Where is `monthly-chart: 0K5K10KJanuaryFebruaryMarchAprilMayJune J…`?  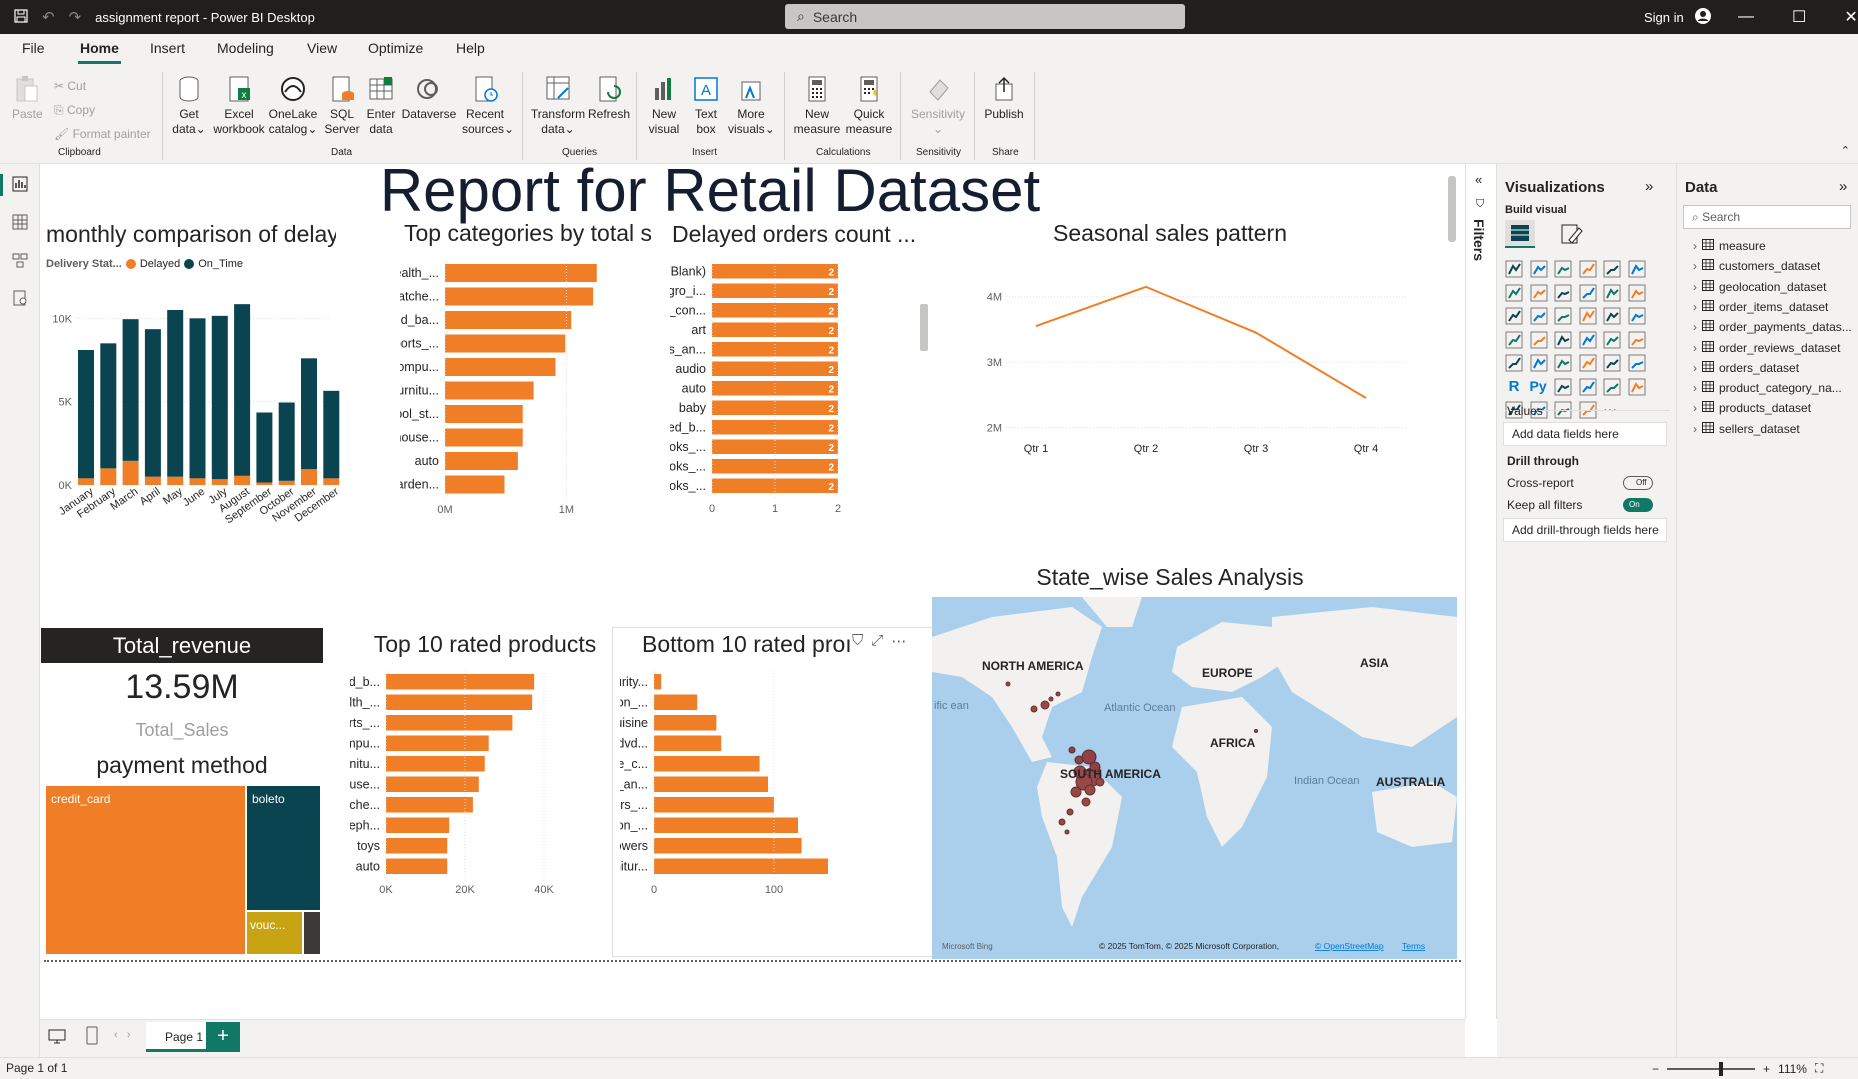 monthly-chart: 0K5K10KJanuaryFebruaryMarchAprilMayJune J… is located at coordinates (190, 401).